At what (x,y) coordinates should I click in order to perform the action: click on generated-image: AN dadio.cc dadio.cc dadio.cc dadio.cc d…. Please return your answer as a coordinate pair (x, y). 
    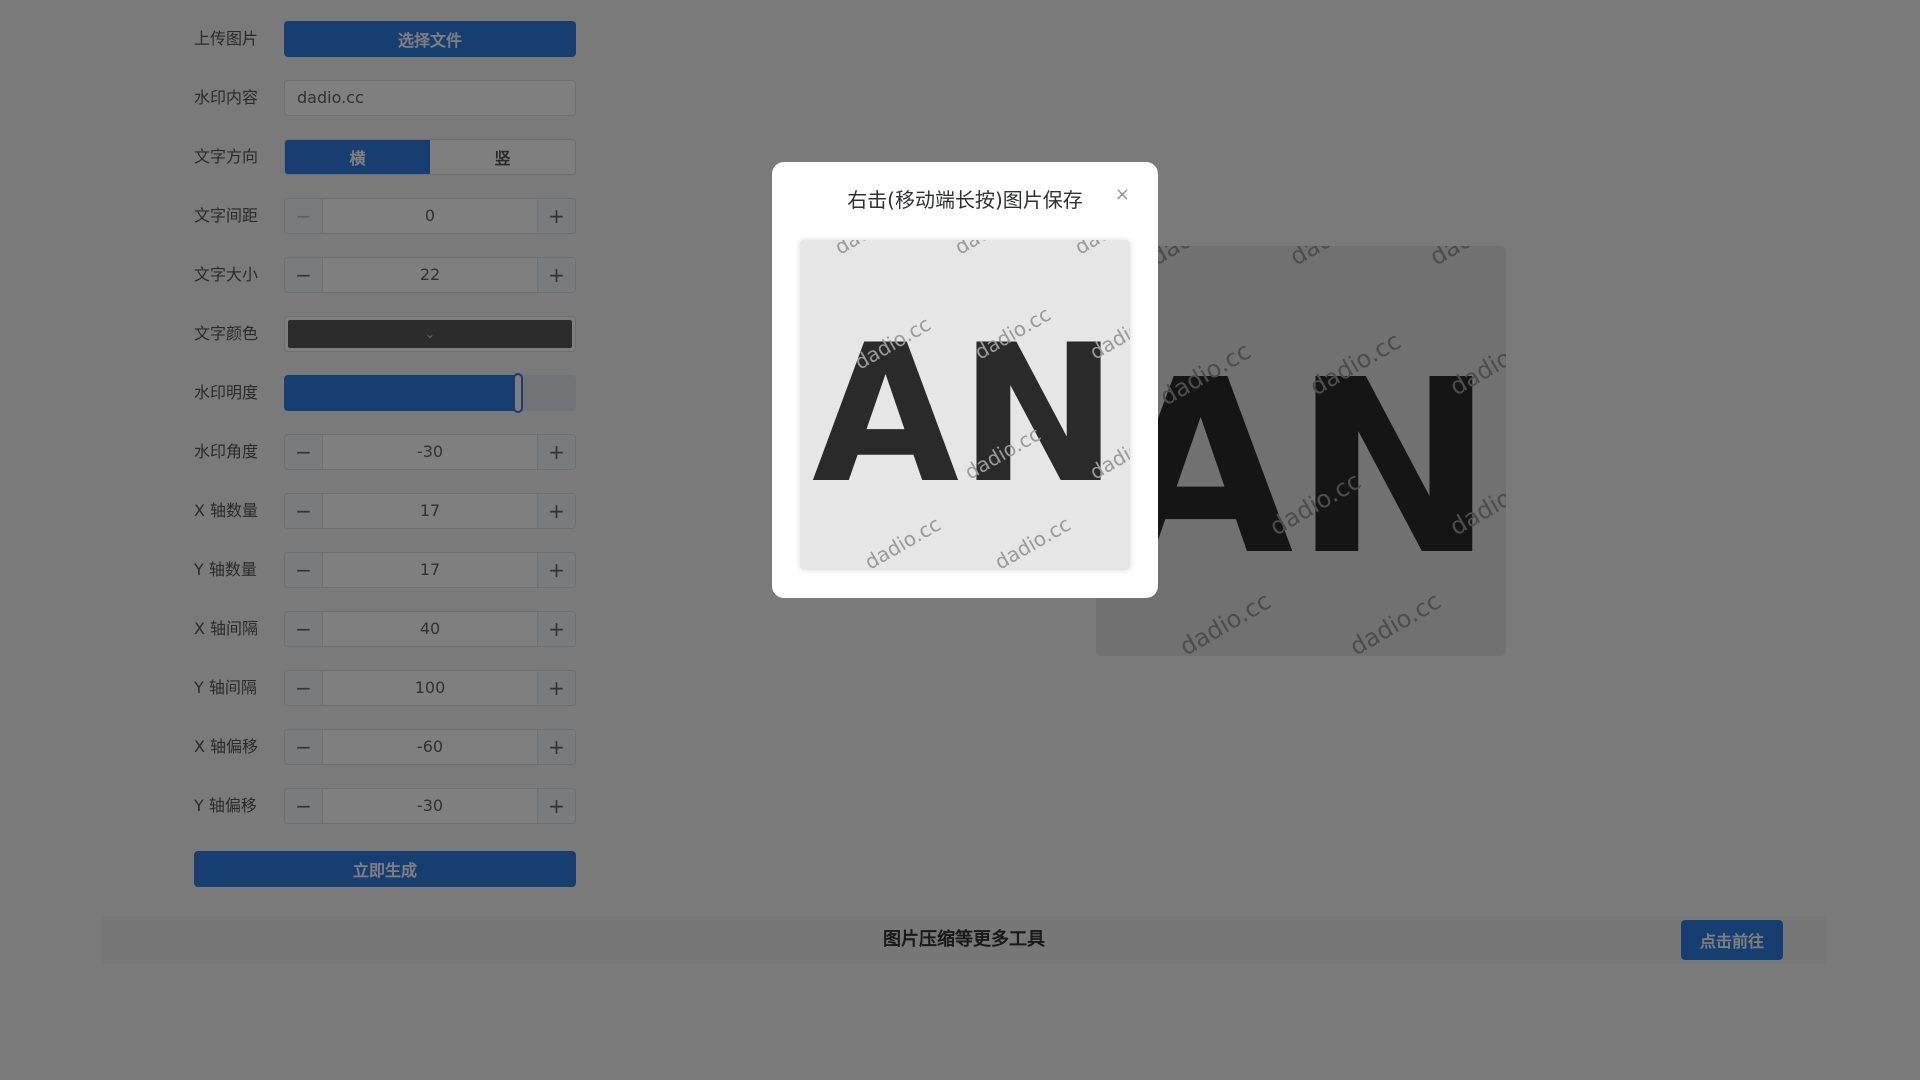
    Looking at the image, I should click on (965, 405).